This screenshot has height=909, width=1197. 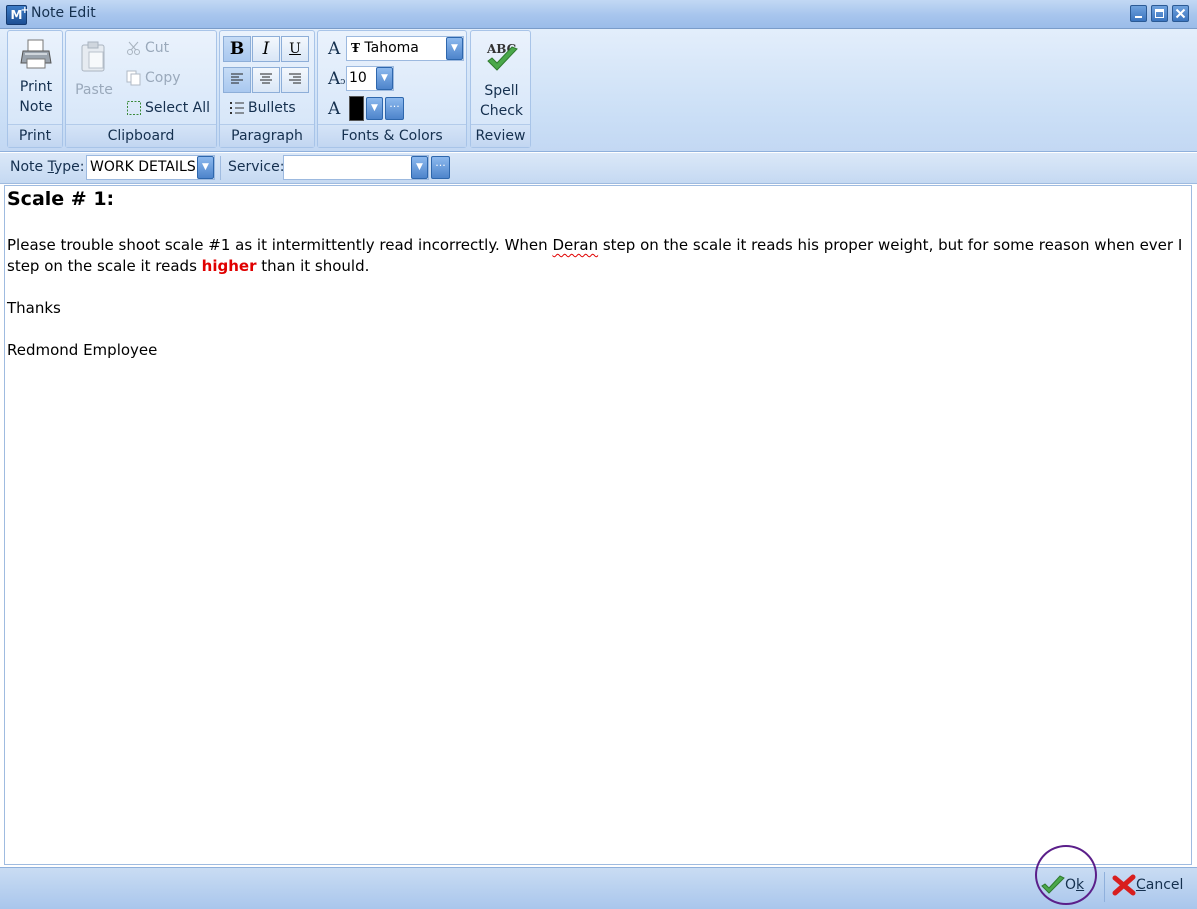 I want to click on align-right-icon, so click(x=295, y=78).